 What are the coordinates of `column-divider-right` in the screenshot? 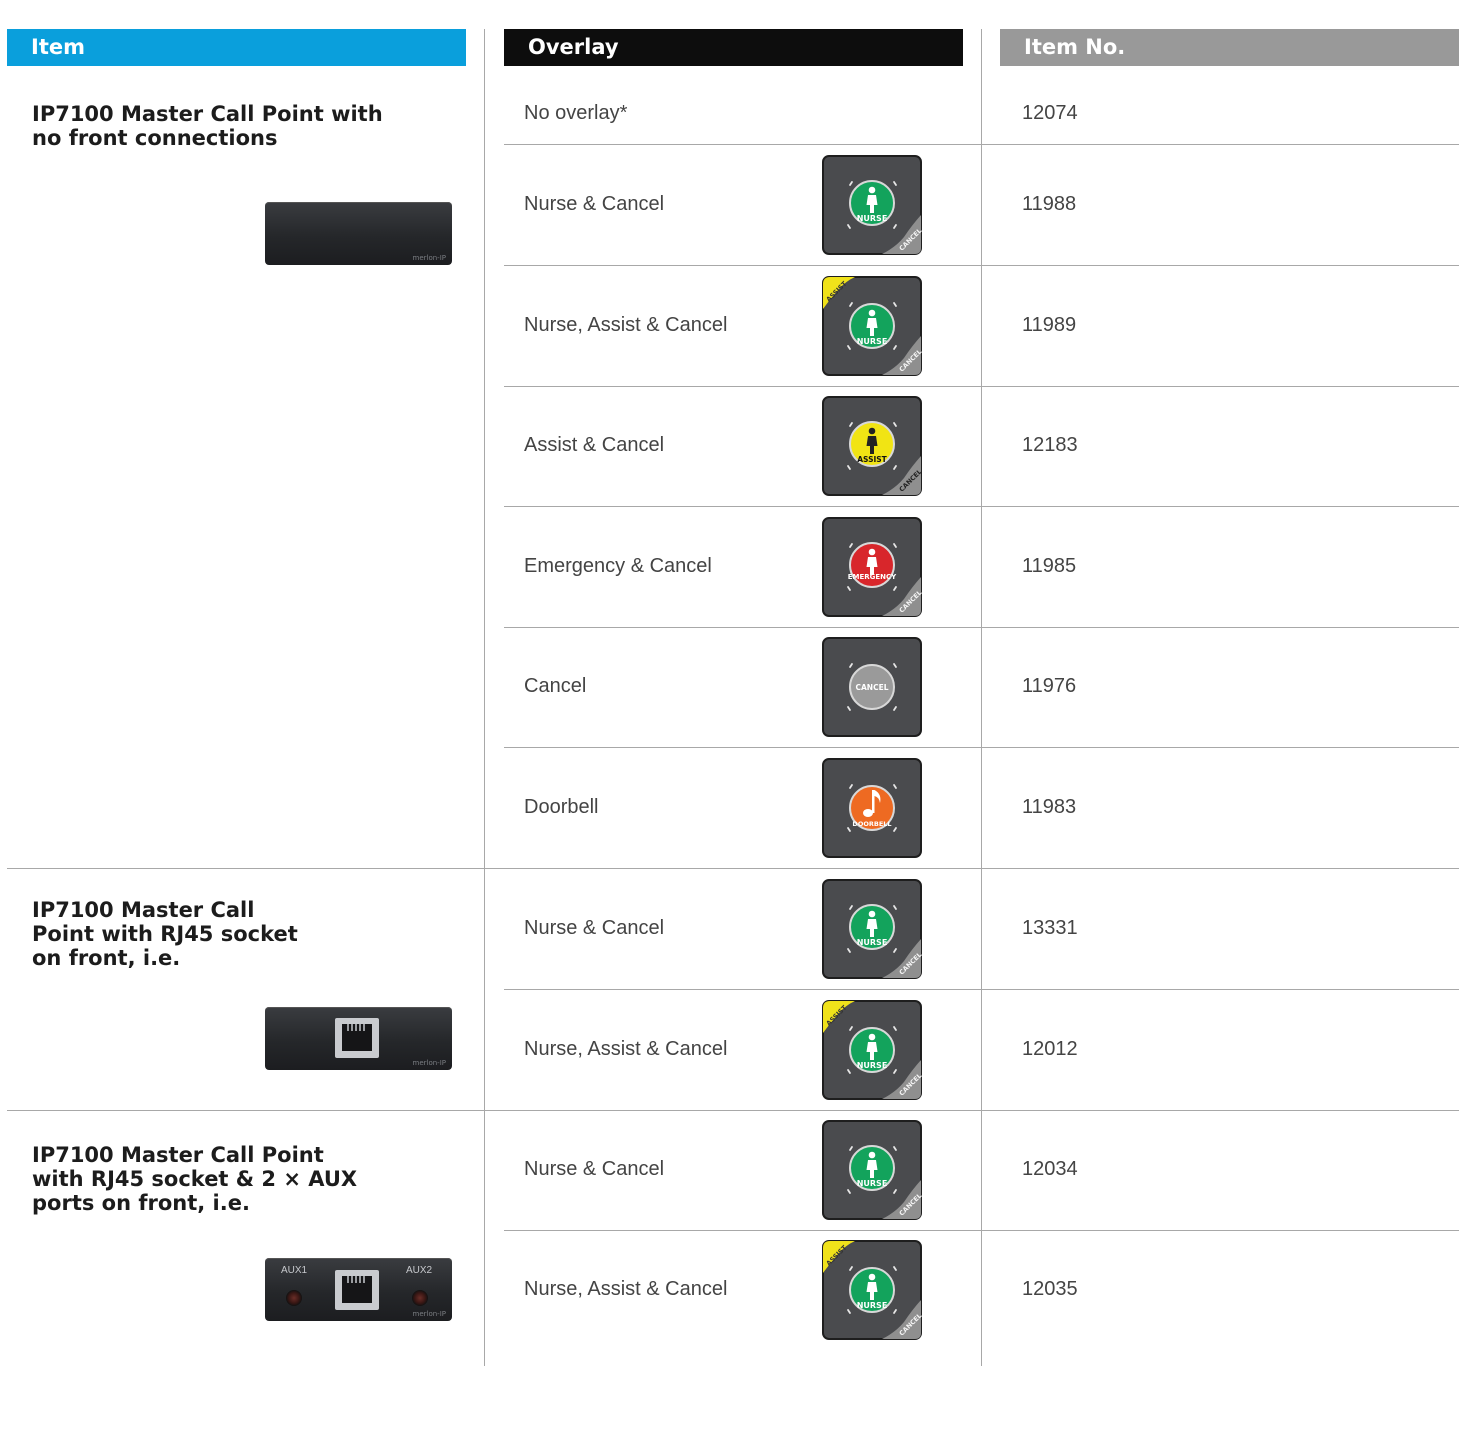 It's located at (981, 547).